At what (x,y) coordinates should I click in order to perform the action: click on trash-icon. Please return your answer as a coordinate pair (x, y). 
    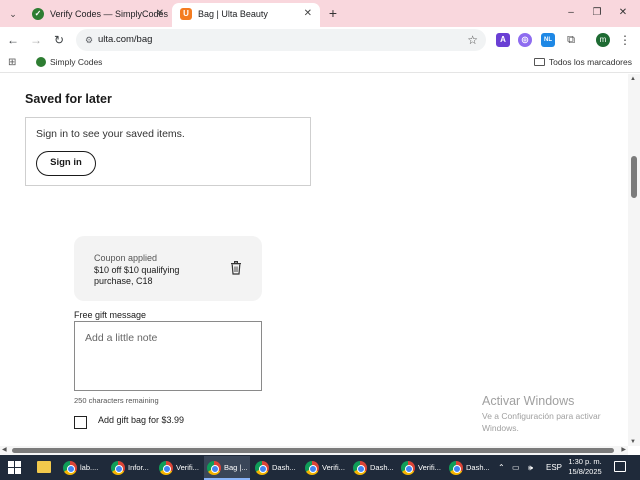
    Looking at the image, I should click on (236, 268).